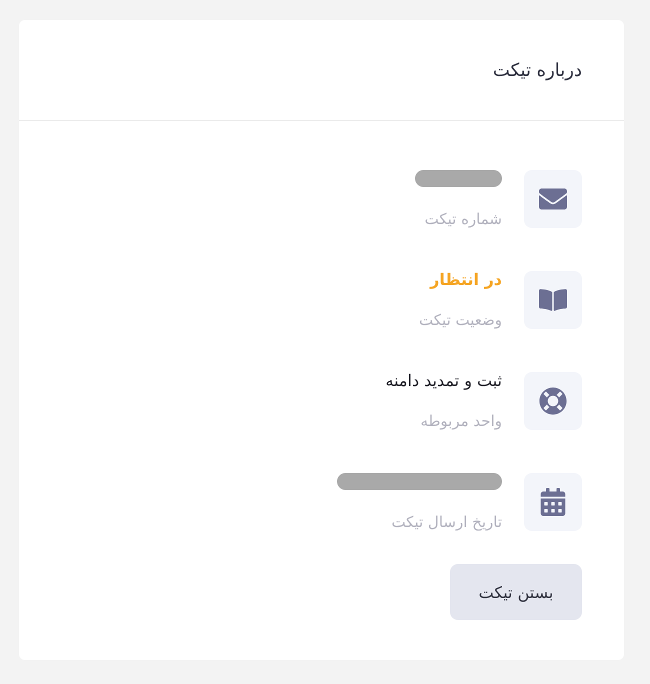 The height and width of the screenshot is (684, 650). Describe the element at coordinates (537, 70) in the screenshot. I see `card-title: درباره تیکت` at that location.